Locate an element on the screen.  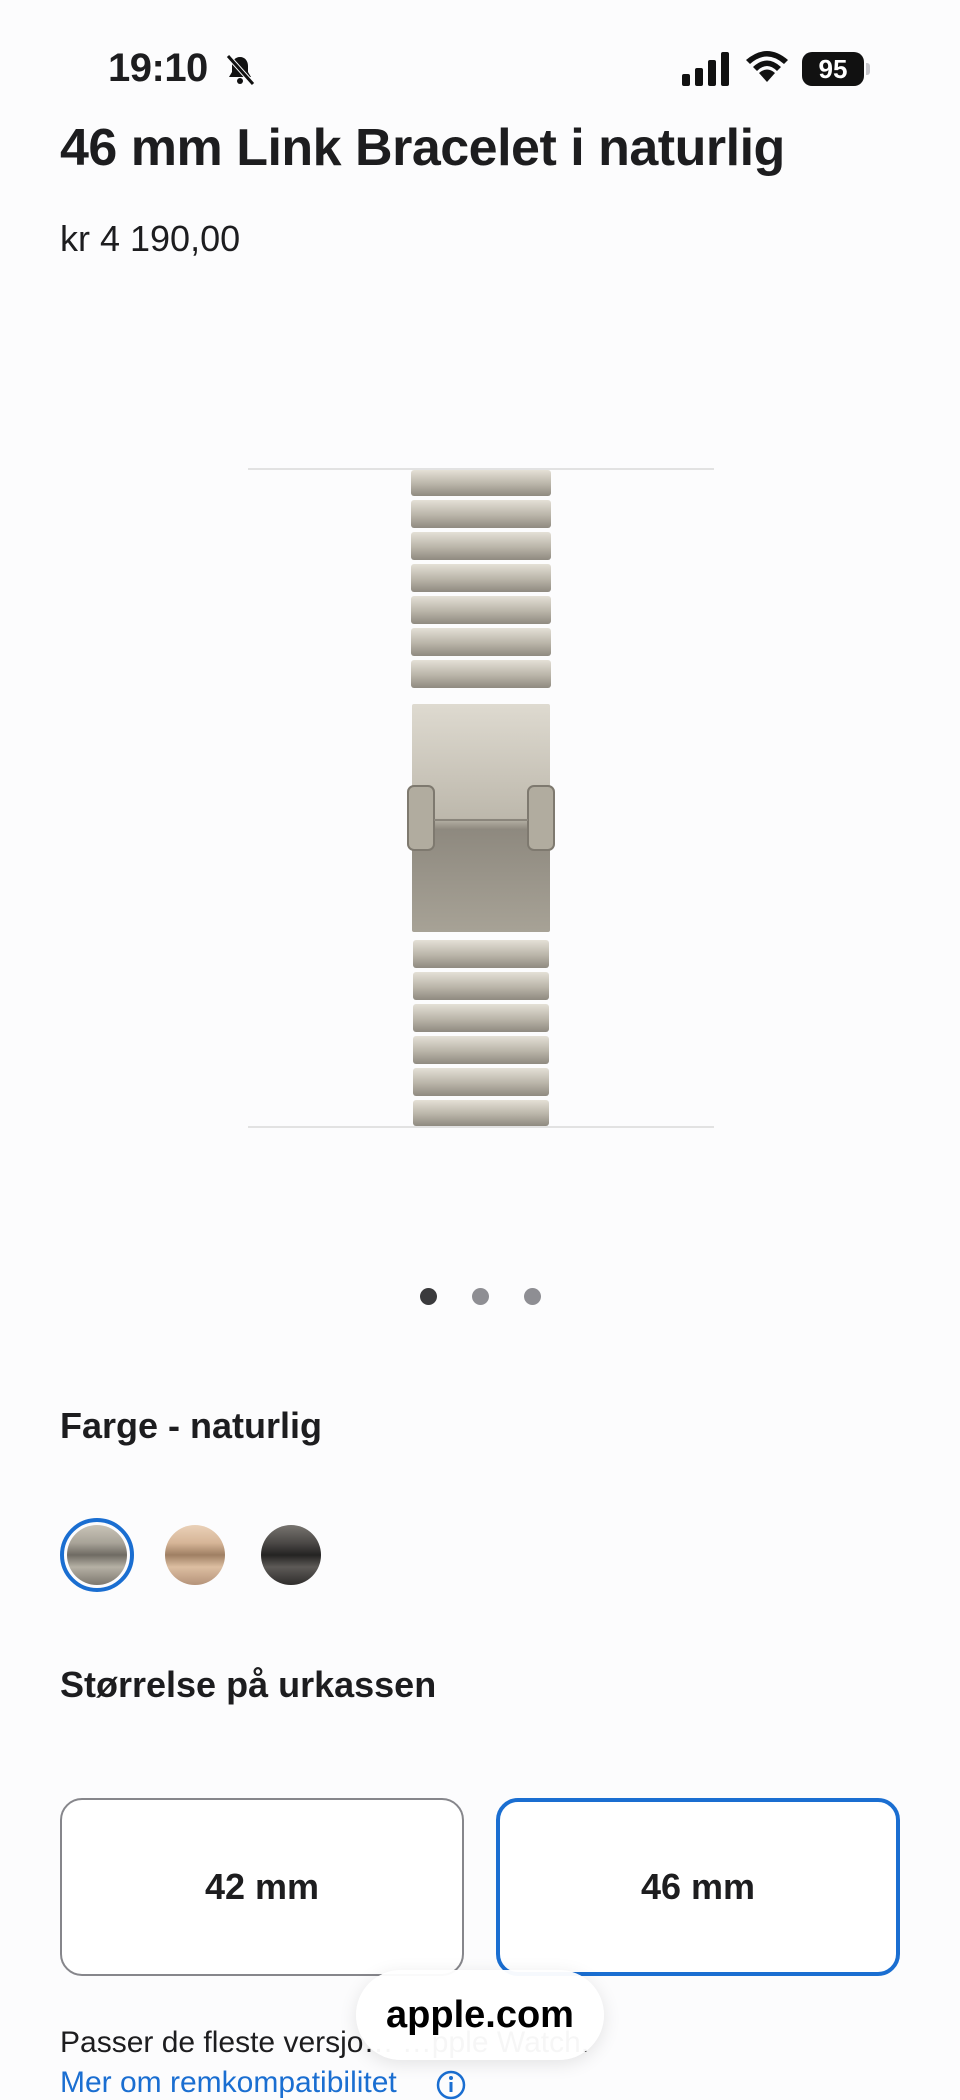
size-option-42mm: 42 mm is located at coordinates (262, 1887).